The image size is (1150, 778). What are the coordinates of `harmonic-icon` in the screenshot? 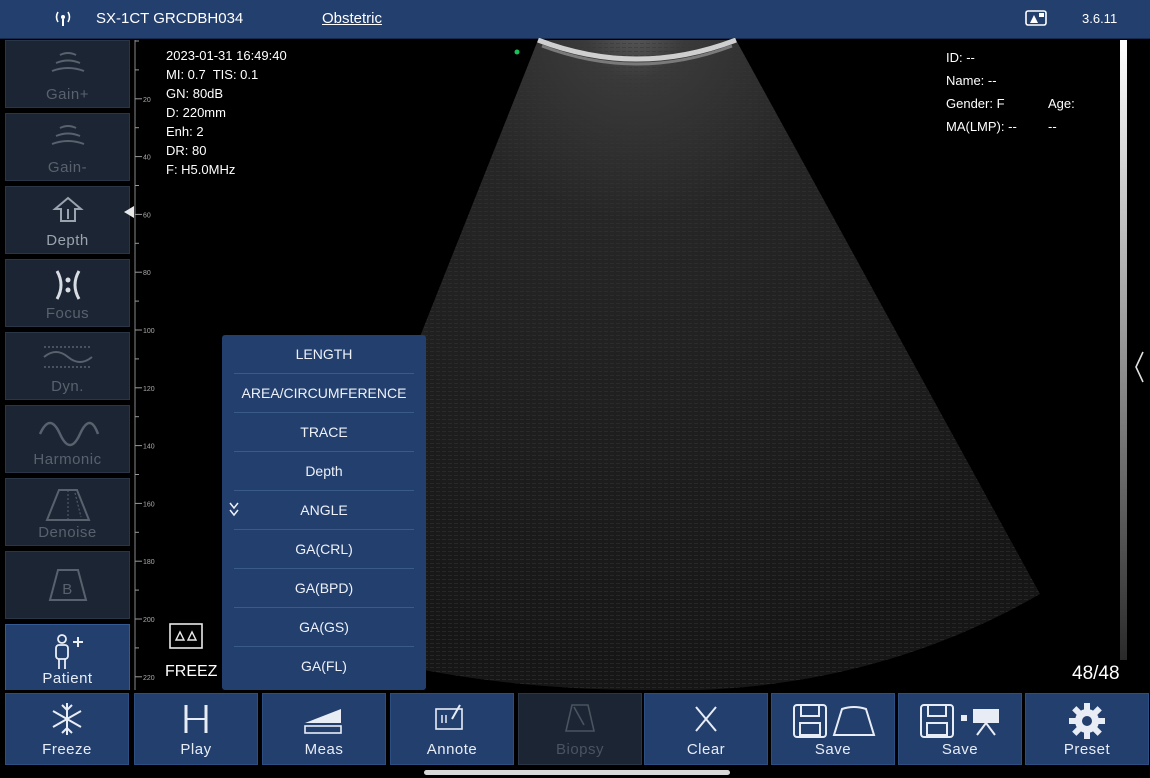 It's located at (68, 434).